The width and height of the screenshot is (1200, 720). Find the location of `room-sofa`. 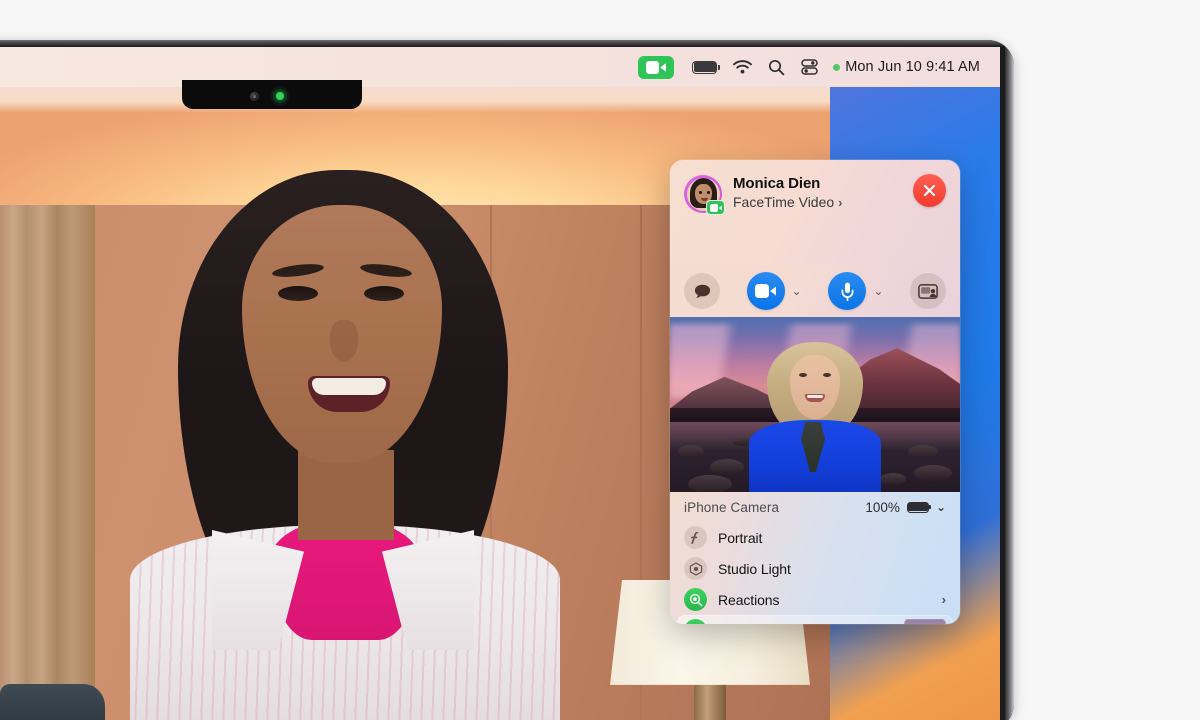

room-sofa is located at coordinates (52, 702).